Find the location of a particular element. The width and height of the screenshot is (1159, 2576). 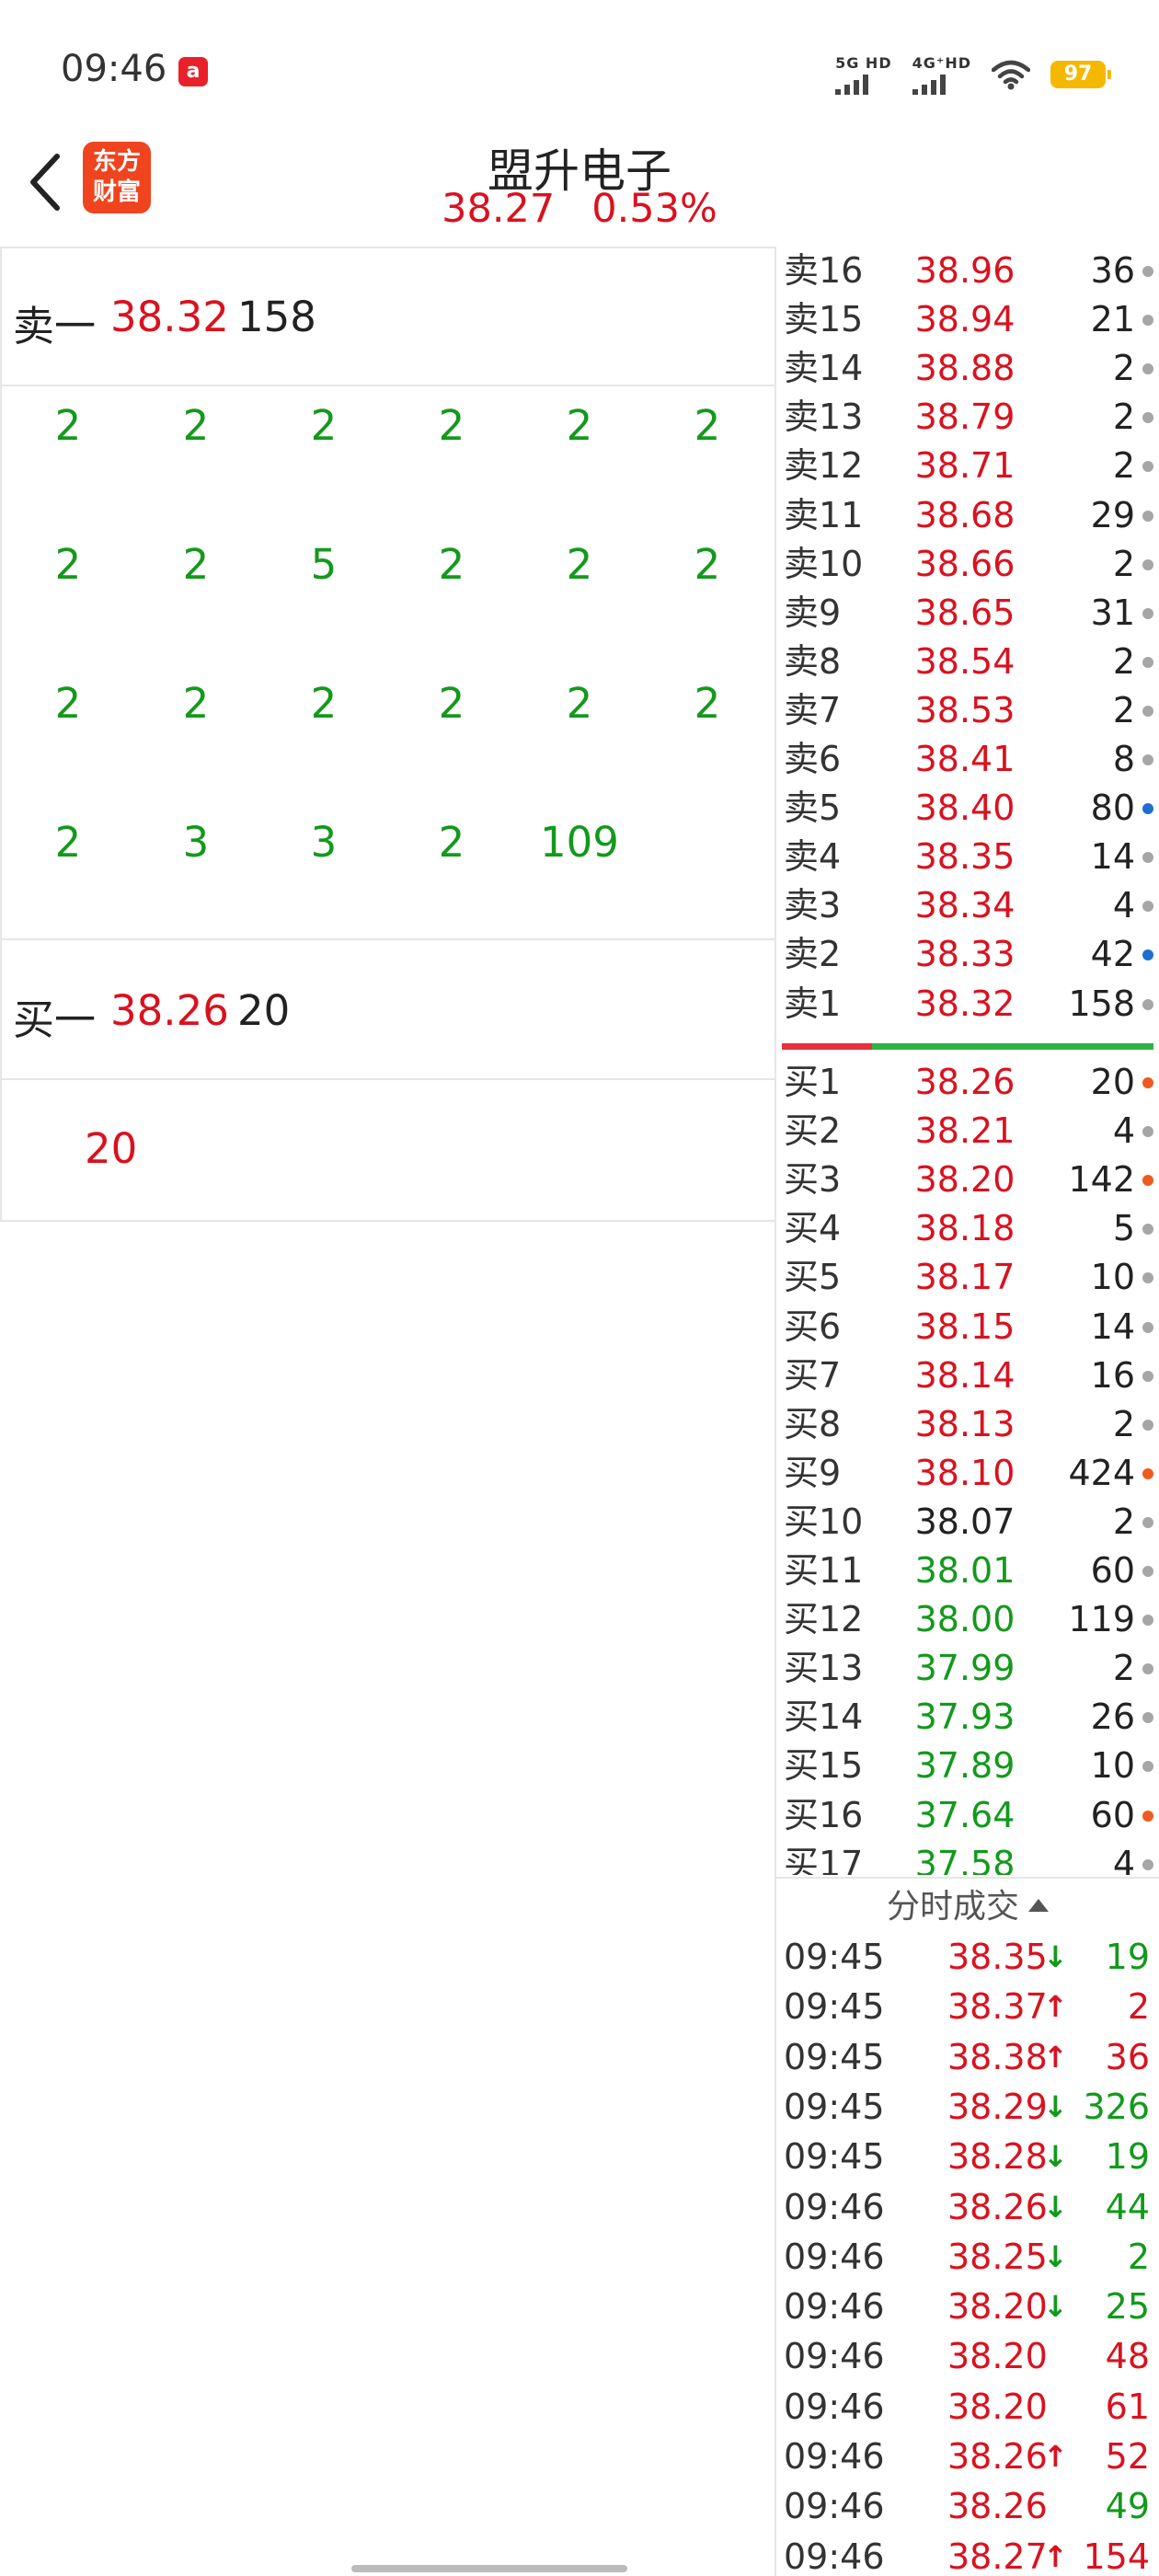

ask-level-row: 卖11 38.68 29 is located at coordinates (967, 515).